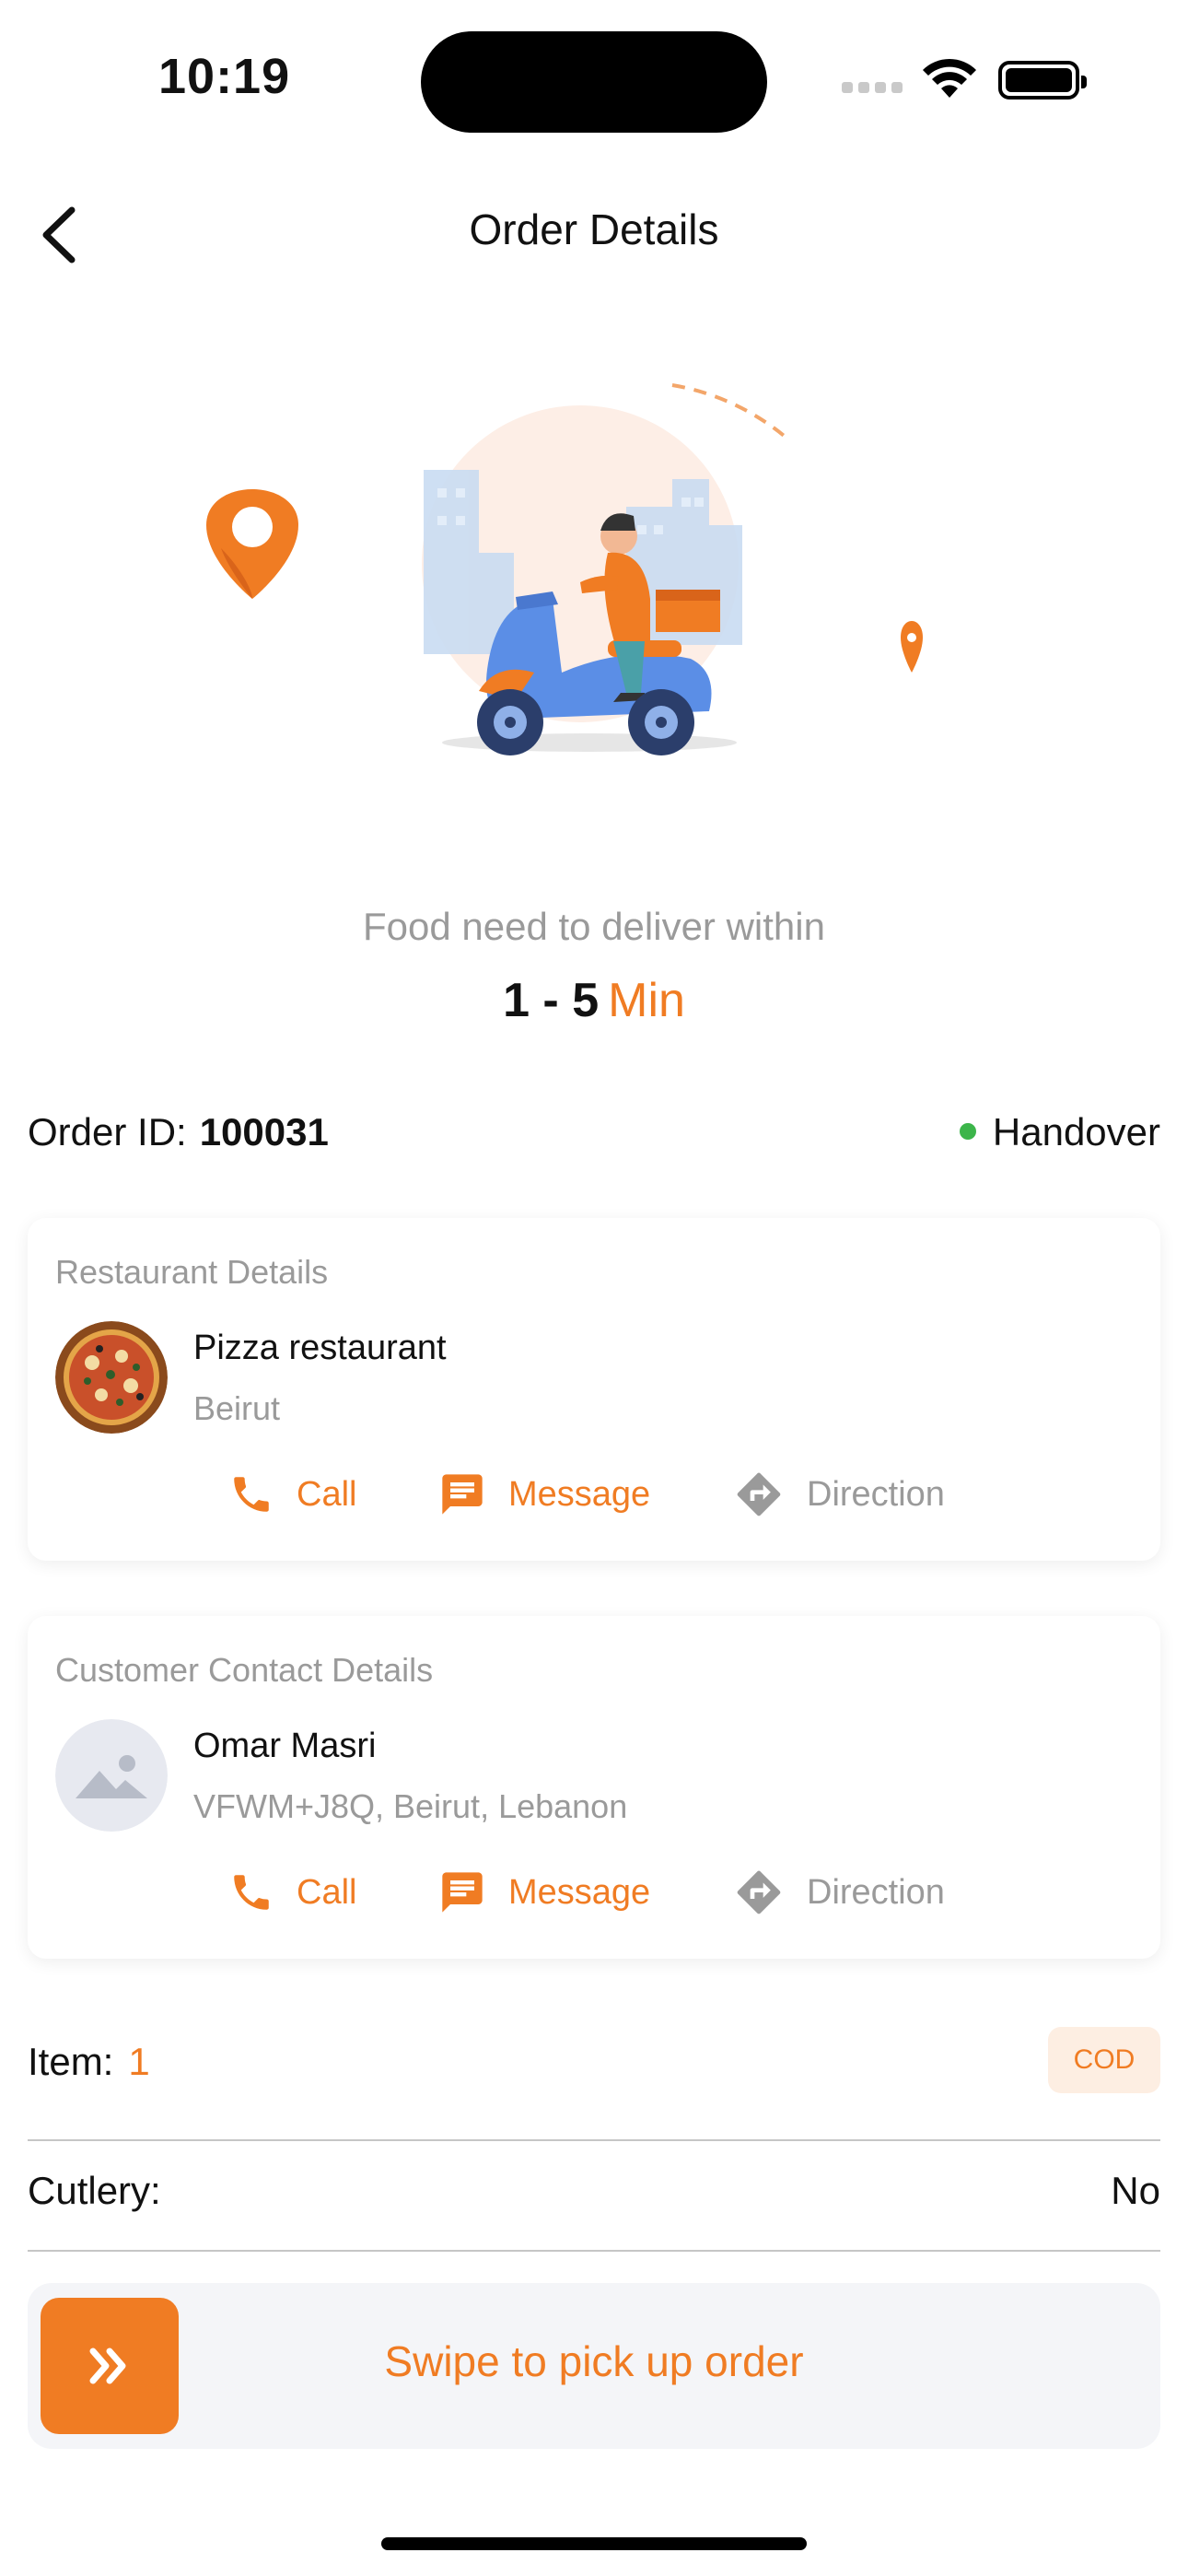 This screenshot has width=1188, height=2576. Describe the element at coordinates (111, 1776) in the screenshot. I see `customer-avatar-placeholder-icon` at that location.